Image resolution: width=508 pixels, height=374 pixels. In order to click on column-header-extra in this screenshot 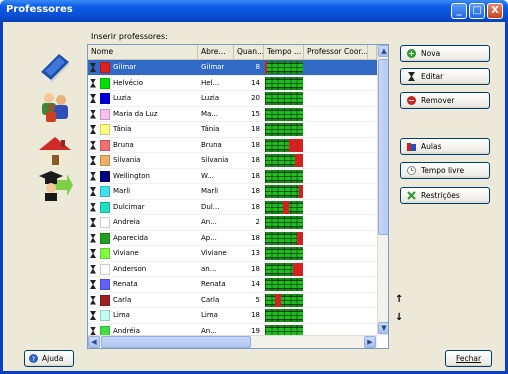, I will do `click(372, 52)`.